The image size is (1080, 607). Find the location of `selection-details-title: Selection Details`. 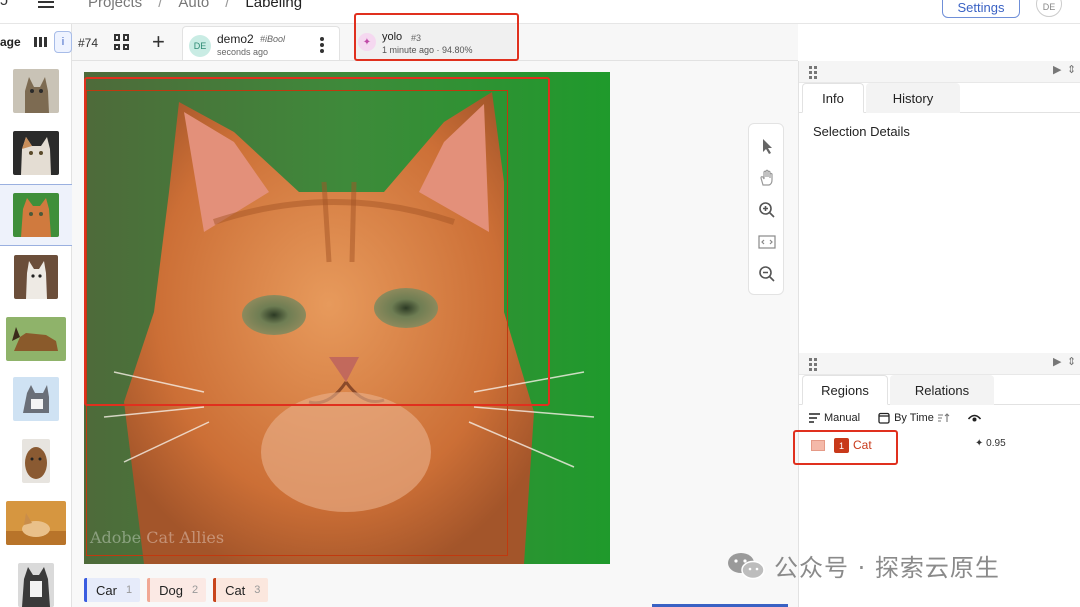

selection-details-title: Selection Details is located at coordinates (861, 131).